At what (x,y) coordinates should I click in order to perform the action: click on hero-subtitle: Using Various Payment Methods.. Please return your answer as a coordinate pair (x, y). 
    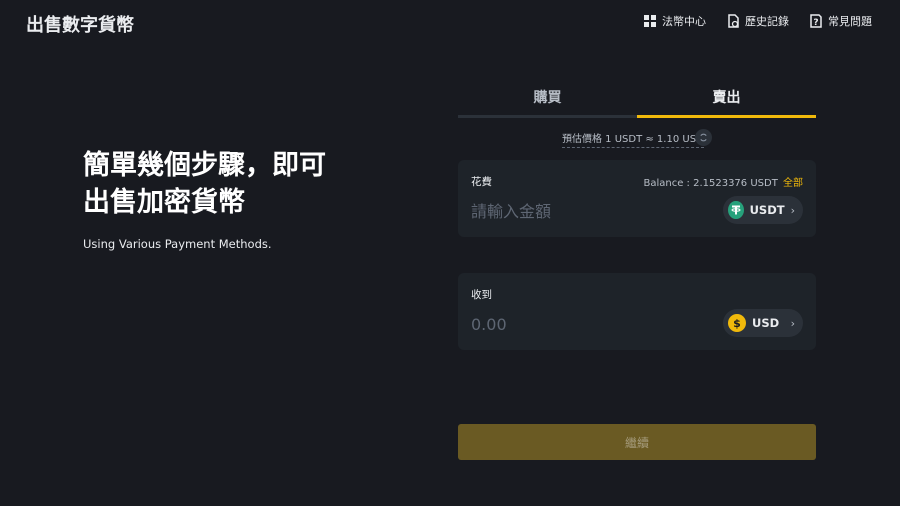
    Looking at the image, I should click on (177, 244).